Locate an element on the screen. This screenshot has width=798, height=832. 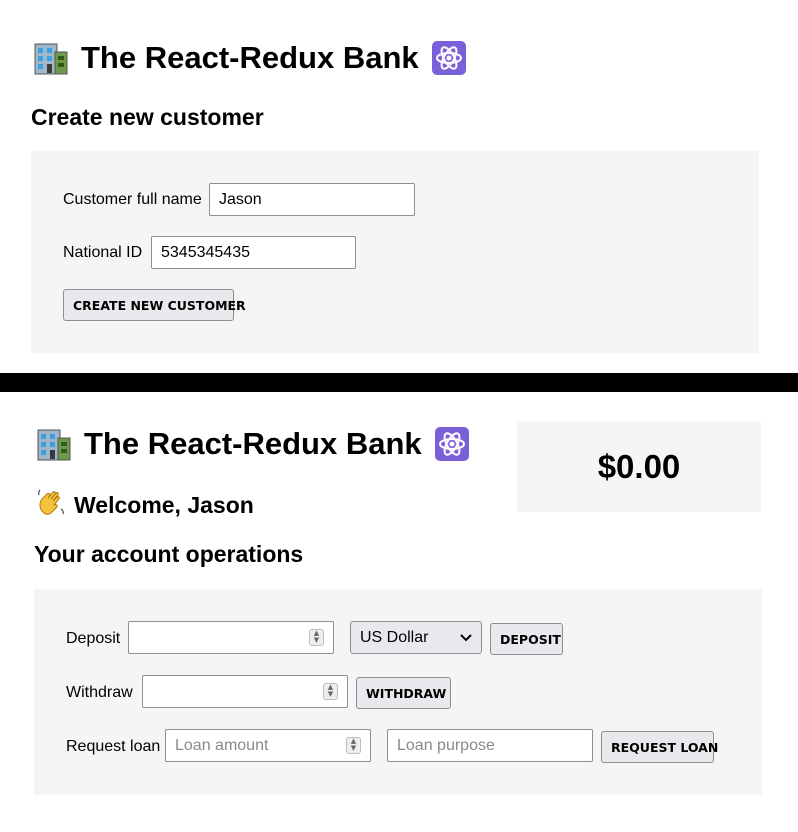
loan-purpose-input is located at coordinates (490, 745).